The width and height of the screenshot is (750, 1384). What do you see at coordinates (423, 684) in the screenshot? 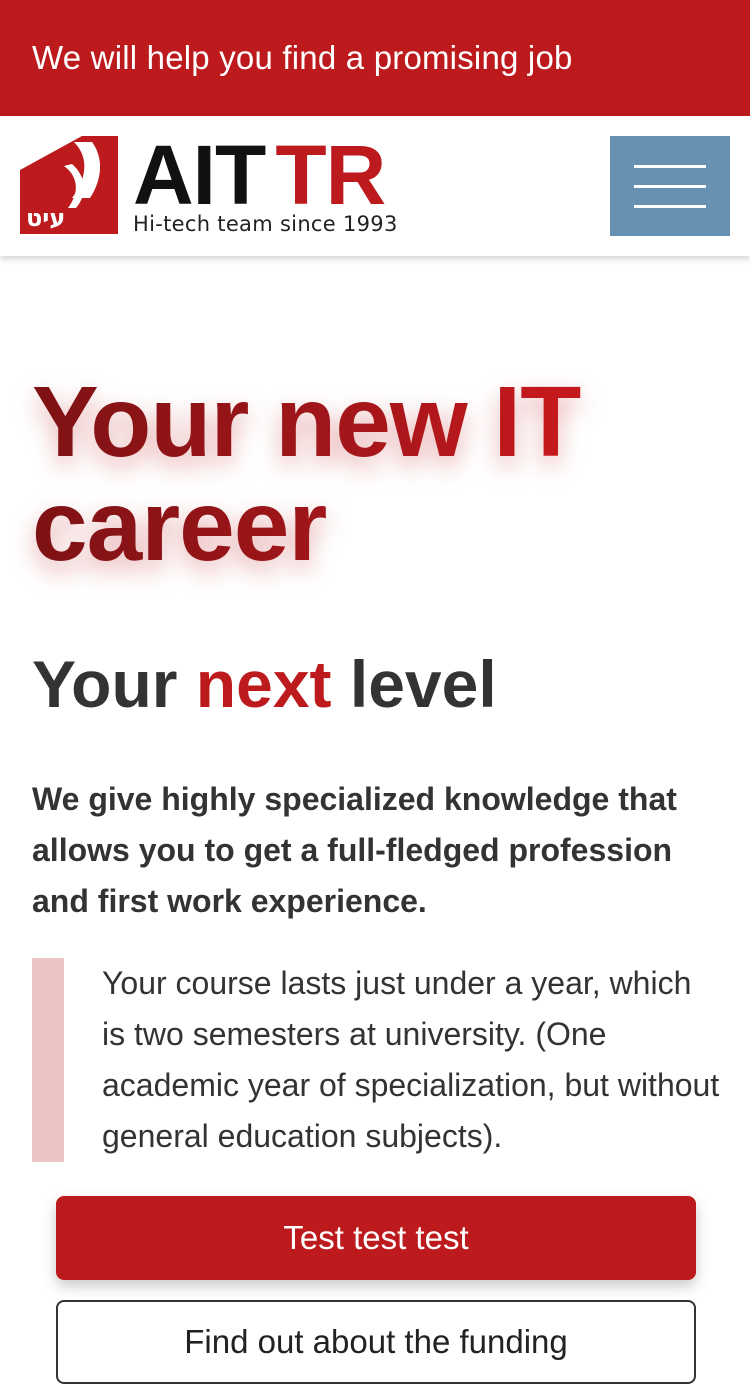
I see `subtitle-end: level` at bounding box center [423, 684].